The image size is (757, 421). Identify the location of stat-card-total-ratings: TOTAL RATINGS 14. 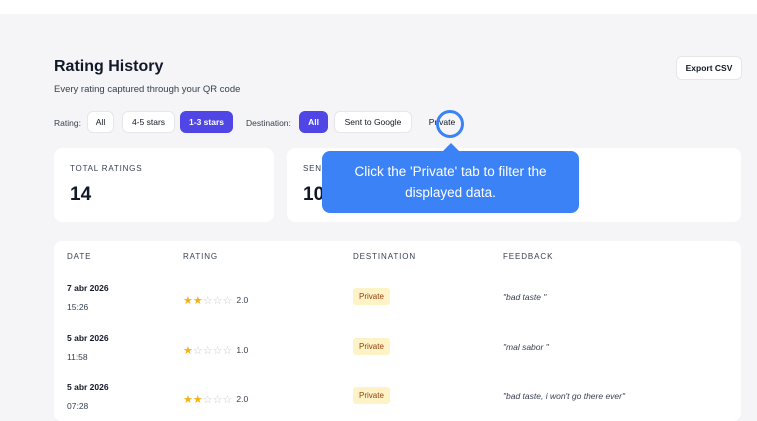
(164, 185).